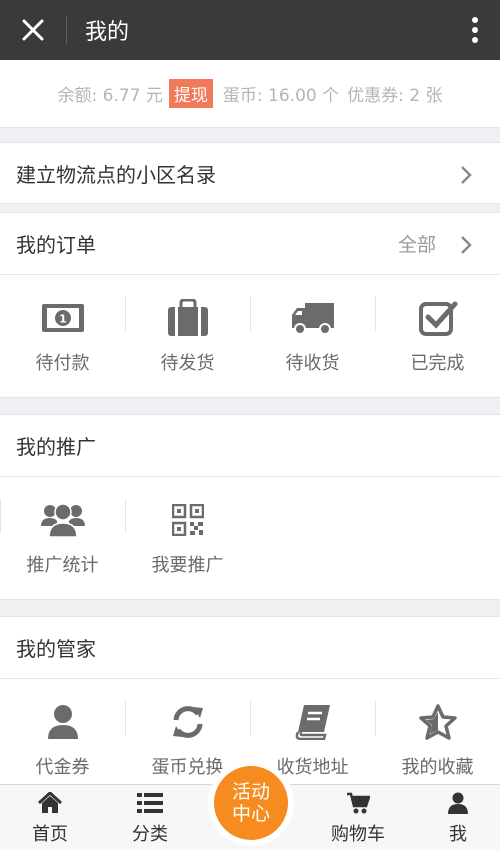 Image resolution: width=500 pixels, height=850 pixels. Describe the element at coordinates (62, 363) in the screenshot. I see `order-label: 待付款` at that location.